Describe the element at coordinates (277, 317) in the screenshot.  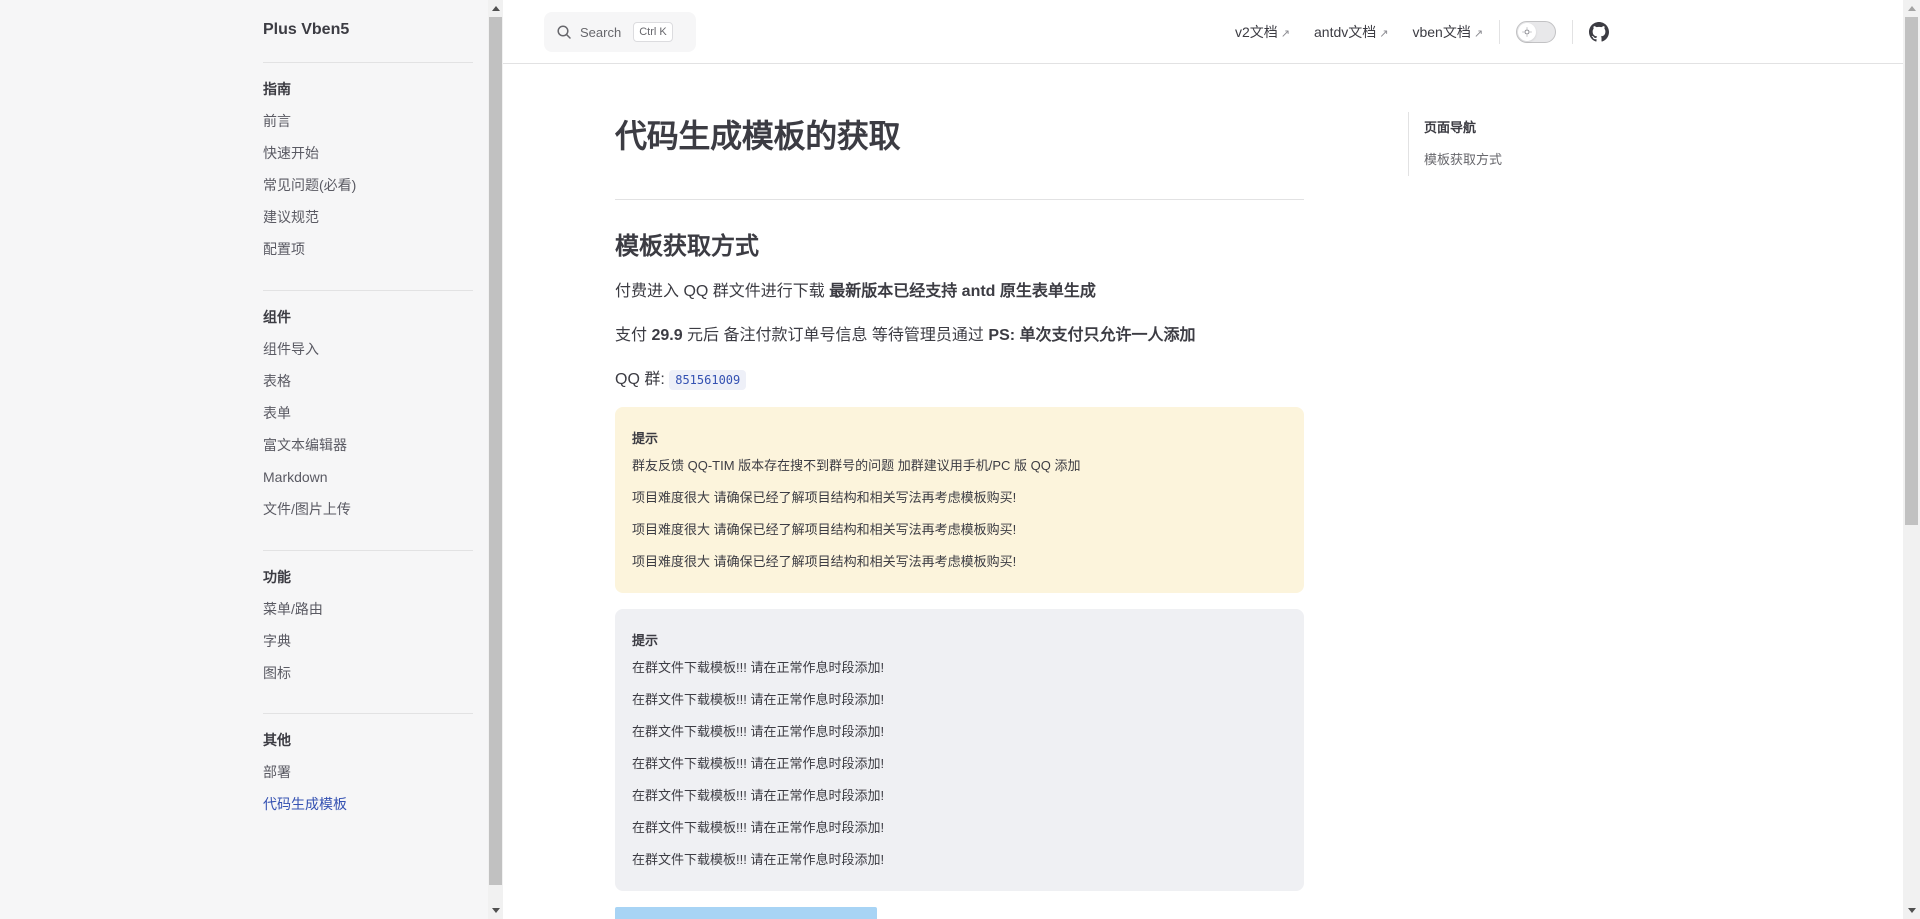
I see `sidebar-group-title: 组件` at that location.